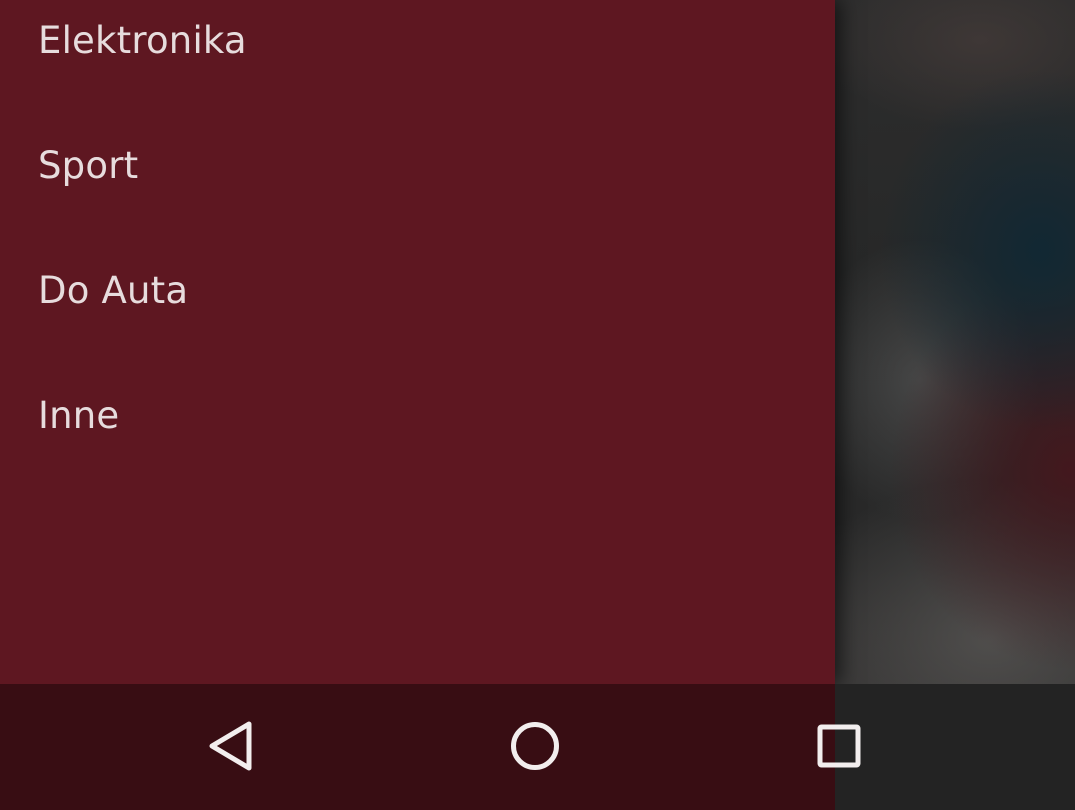 The width and height of the screenshot is (1075, 810). What do you see at coordinates (417, 312) in the screenshot?
I see `menu-item-do-auta: Do Auta` at bounding box center [417, 312].